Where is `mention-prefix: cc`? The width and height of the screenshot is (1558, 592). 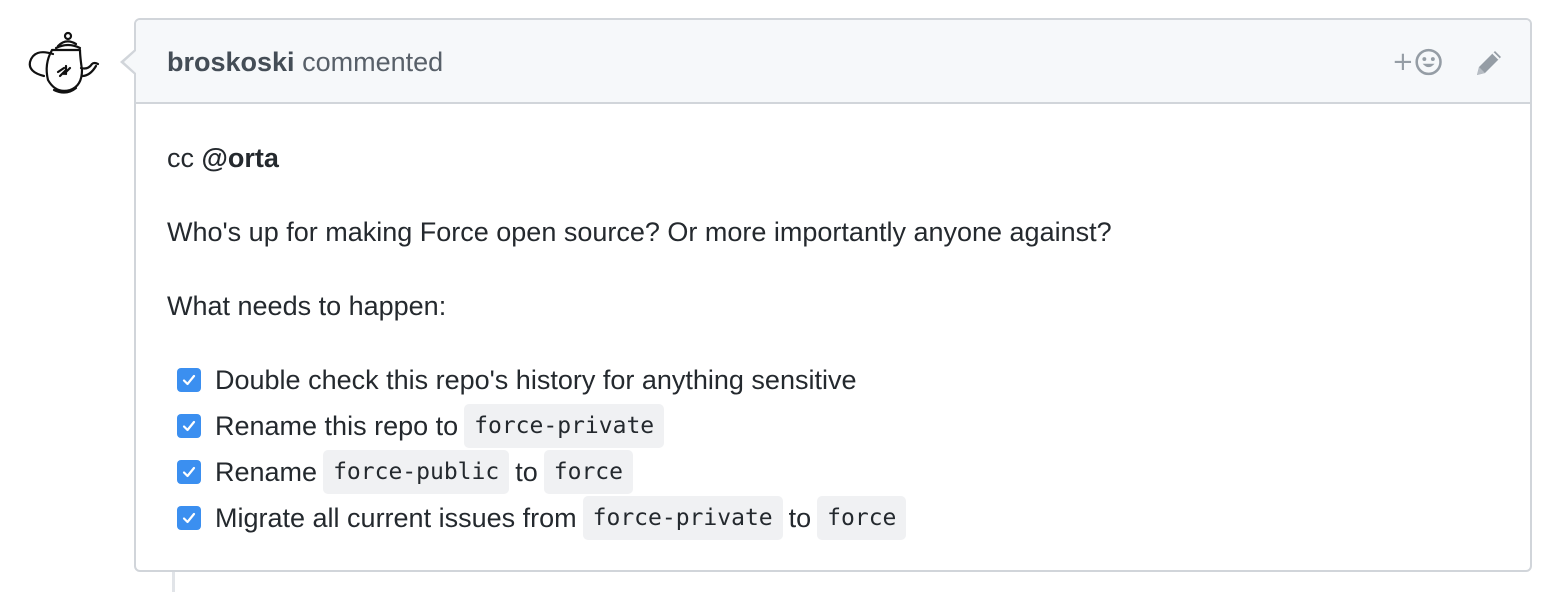 mention-prefix: cc is located at coordinates (184, 158).